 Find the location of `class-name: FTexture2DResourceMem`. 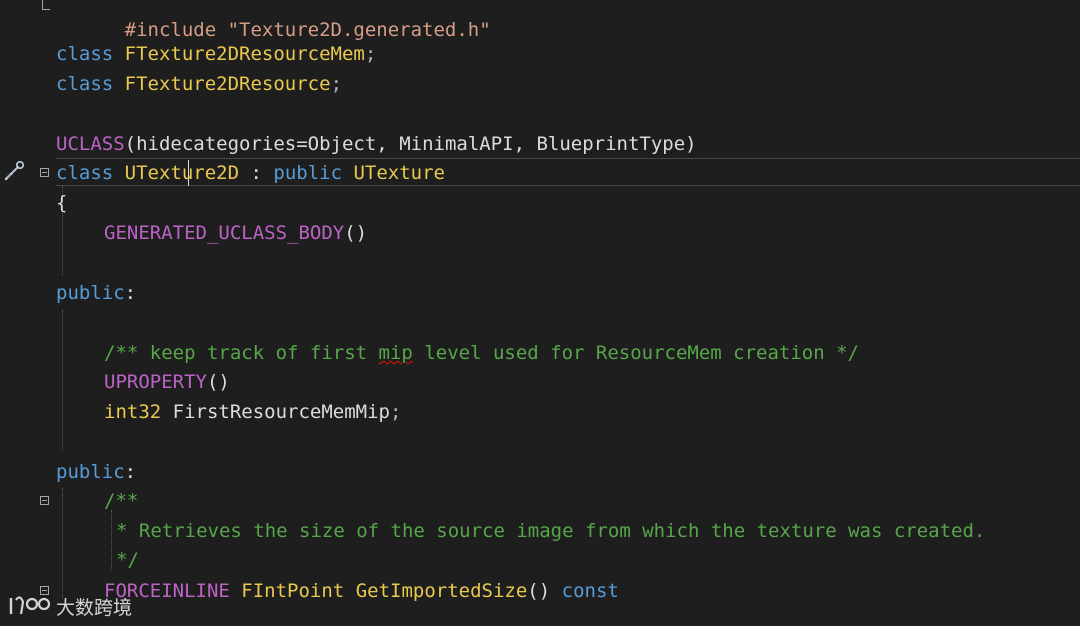

class-name: FTexture2DResourceMem is located at coordinates (244, 54).